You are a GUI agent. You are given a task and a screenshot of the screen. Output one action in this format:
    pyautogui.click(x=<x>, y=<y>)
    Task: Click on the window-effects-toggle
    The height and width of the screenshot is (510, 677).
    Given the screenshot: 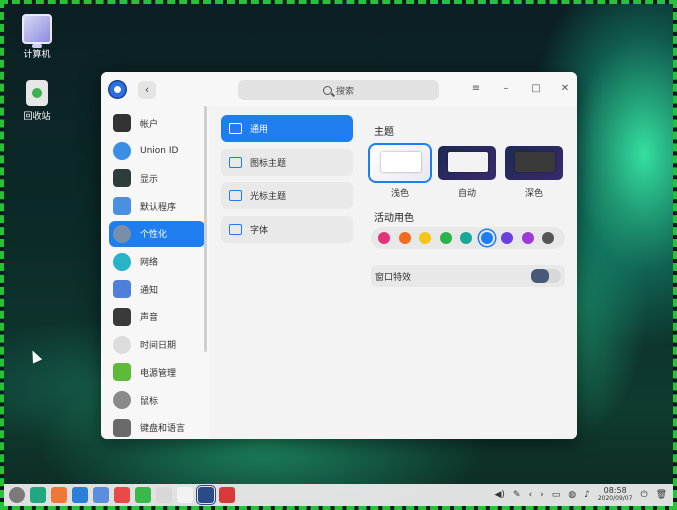 What is the action you would take?
    pyautogui.click(x=546, y=276)
    